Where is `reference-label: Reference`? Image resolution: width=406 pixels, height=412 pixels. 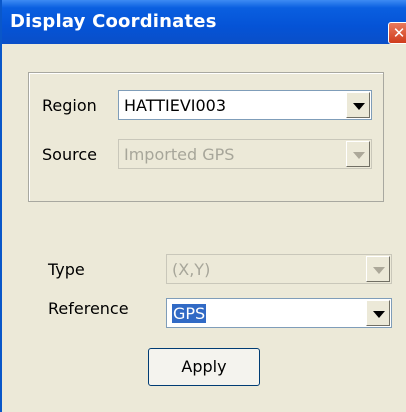 reference-label: Reference is located at coordinates (88, 308).